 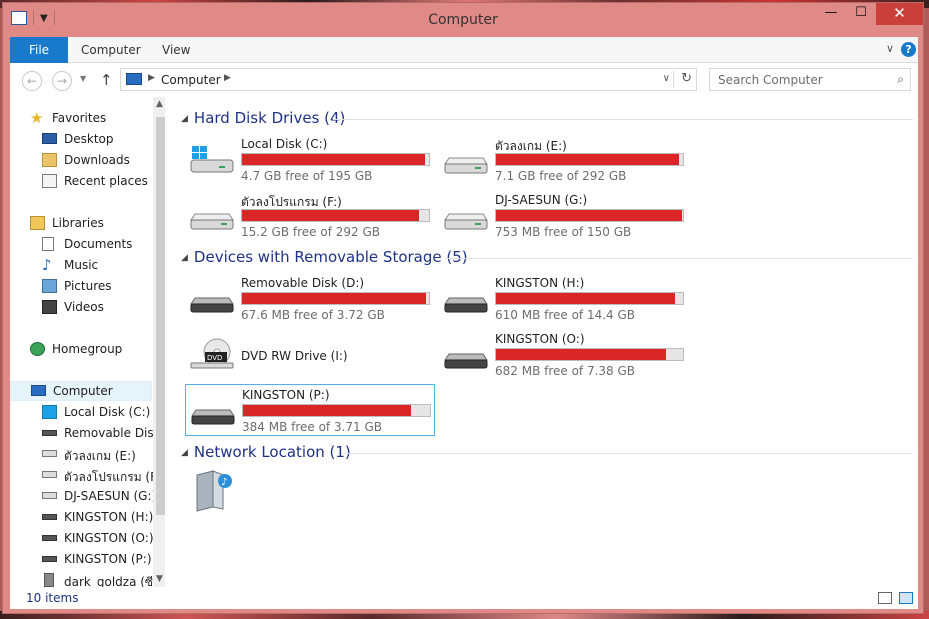 I want to click on drive-tile: DJ-SAESUN (G:) 753 MB free of 150 GB, so click(x=564, y=216).